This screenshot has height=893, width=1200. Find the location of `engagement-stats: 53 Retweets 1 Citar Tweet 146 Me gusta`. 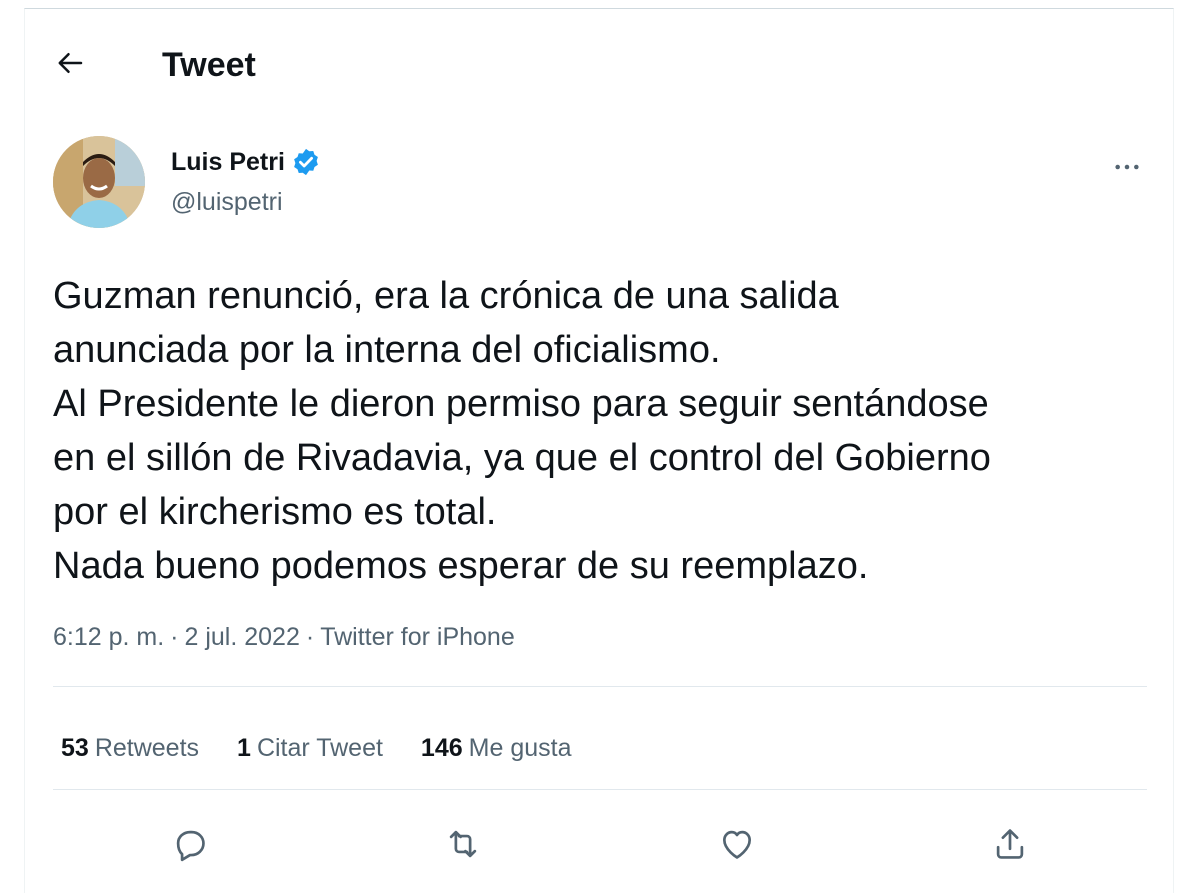

engagement-stats: 53 Retweets 1 Citar Tweet 146 Me gusta is located at coordinates (316, 748).